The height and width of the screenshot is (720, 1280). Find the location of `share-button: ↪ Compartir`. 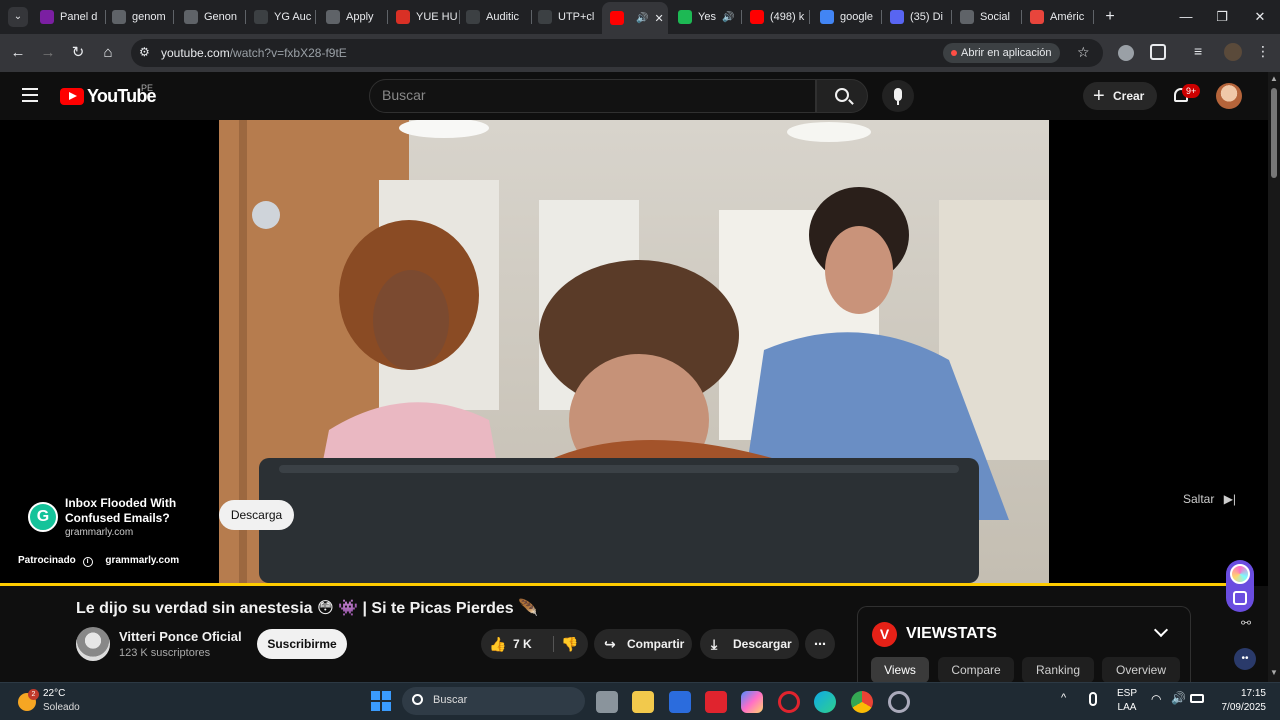

share-button: ↪ Compartir is located at coordinates (643, 644).